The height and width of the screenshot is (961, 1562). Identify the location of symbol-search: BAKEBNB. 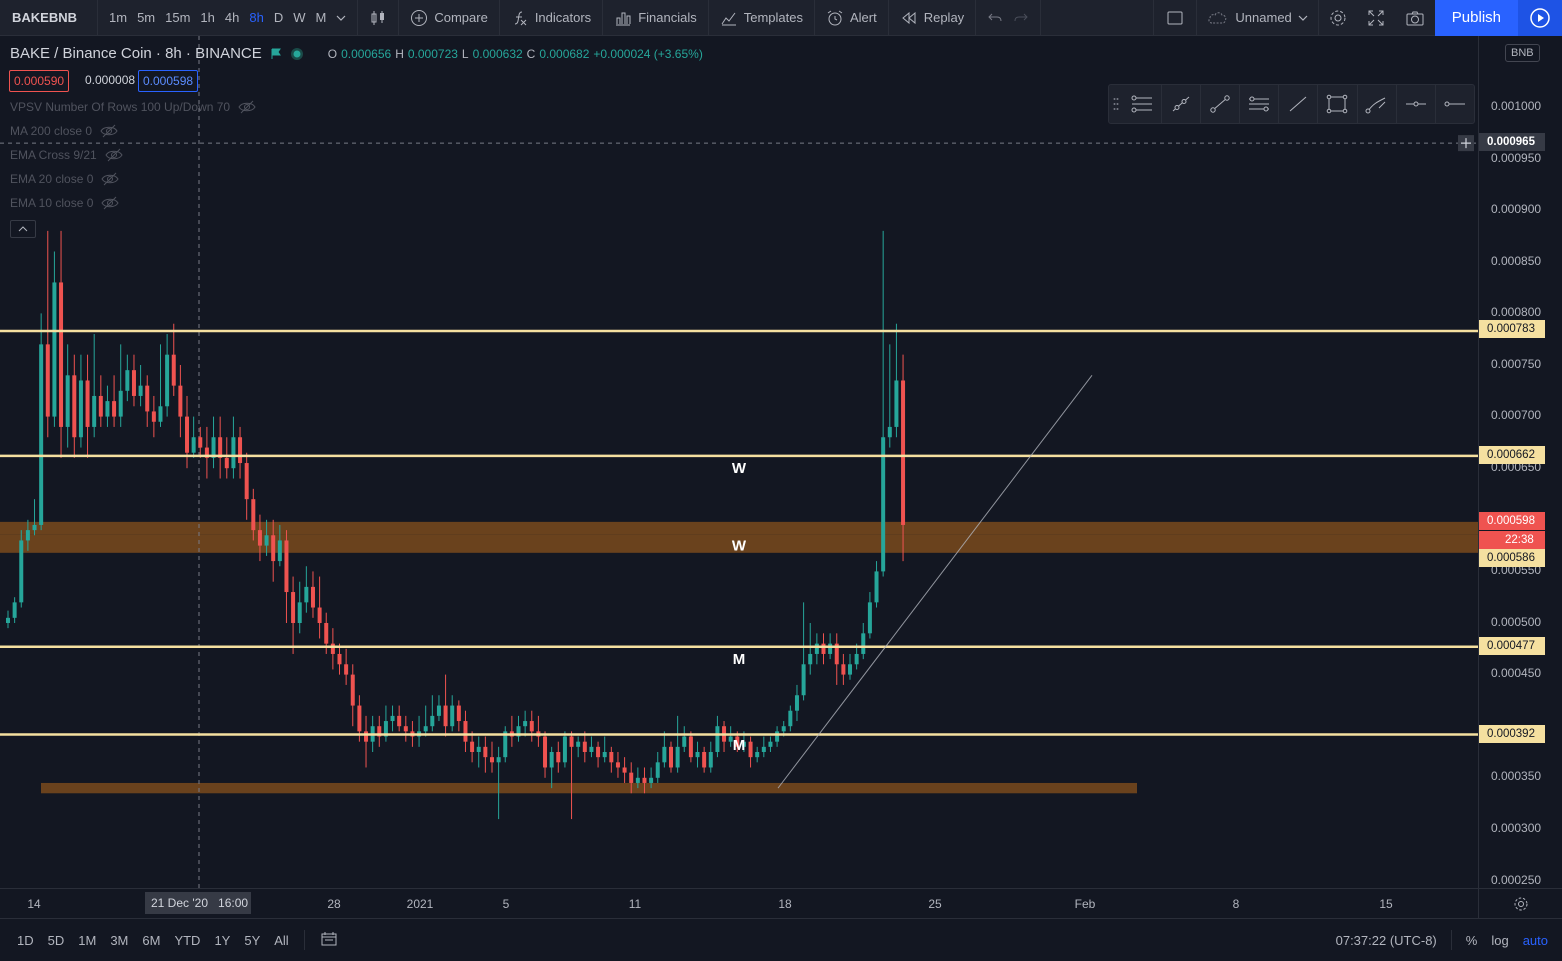
(49, 18).